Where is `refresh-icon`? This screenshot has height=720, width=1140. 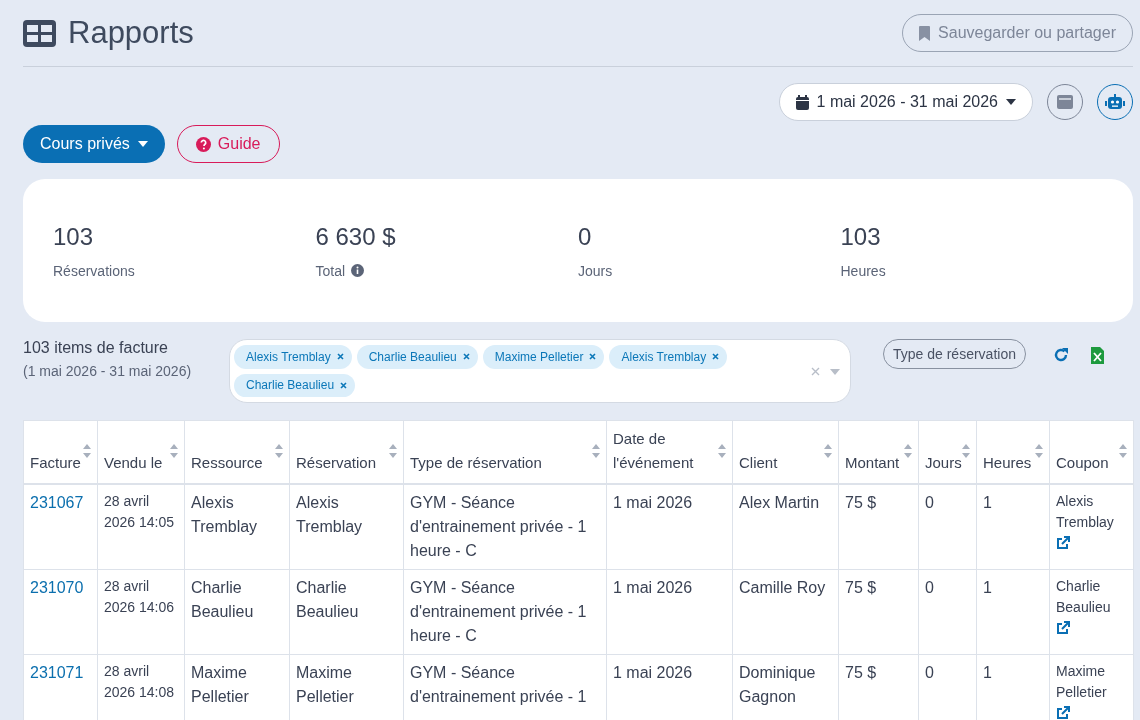
refresh-icon is located at coordinates (1060, 355).